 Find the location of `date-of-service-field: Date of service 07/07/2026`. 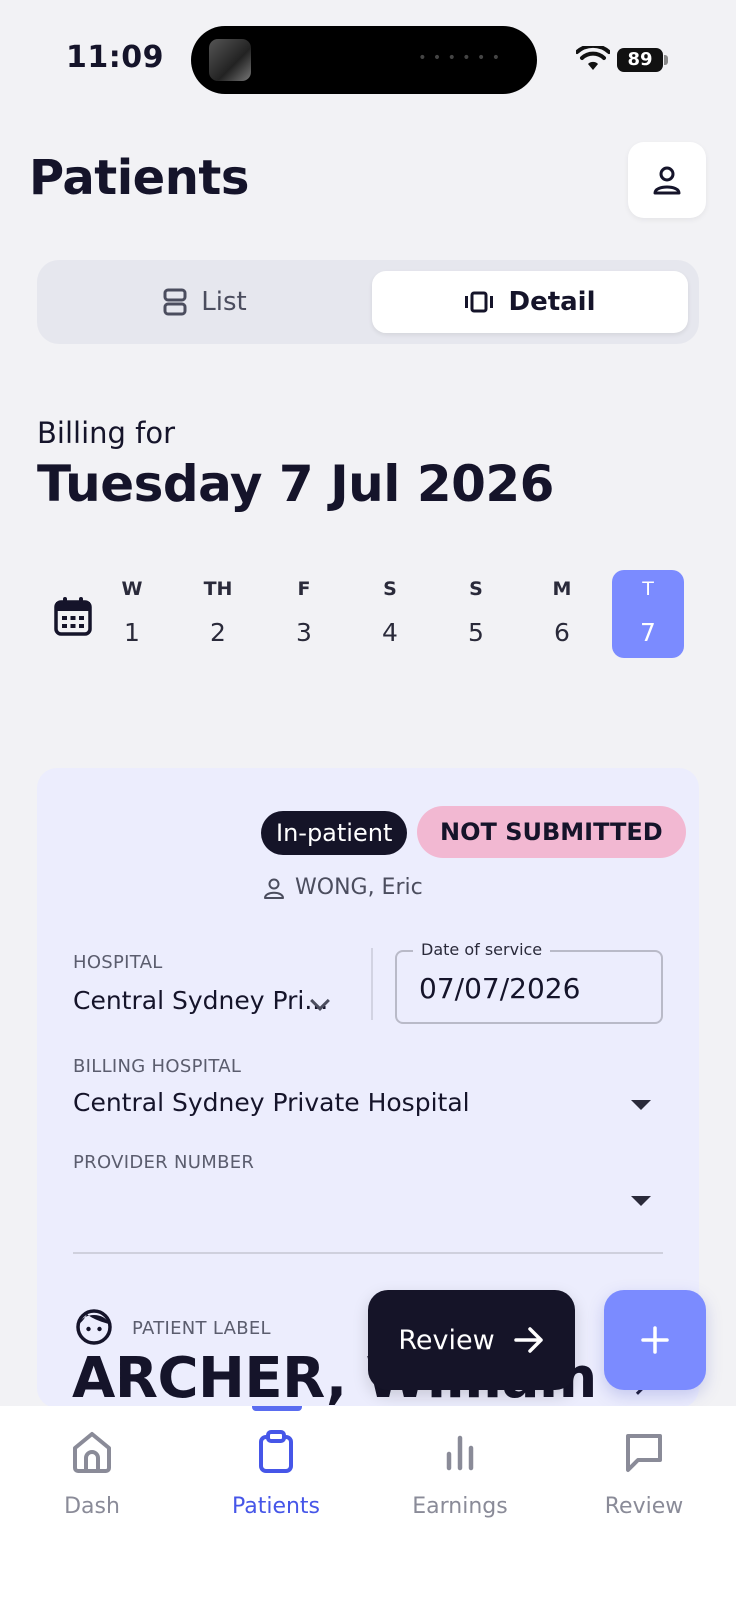

date-of-service-field: Date of service 07/07/2026 is located at coordinates (529, 982).